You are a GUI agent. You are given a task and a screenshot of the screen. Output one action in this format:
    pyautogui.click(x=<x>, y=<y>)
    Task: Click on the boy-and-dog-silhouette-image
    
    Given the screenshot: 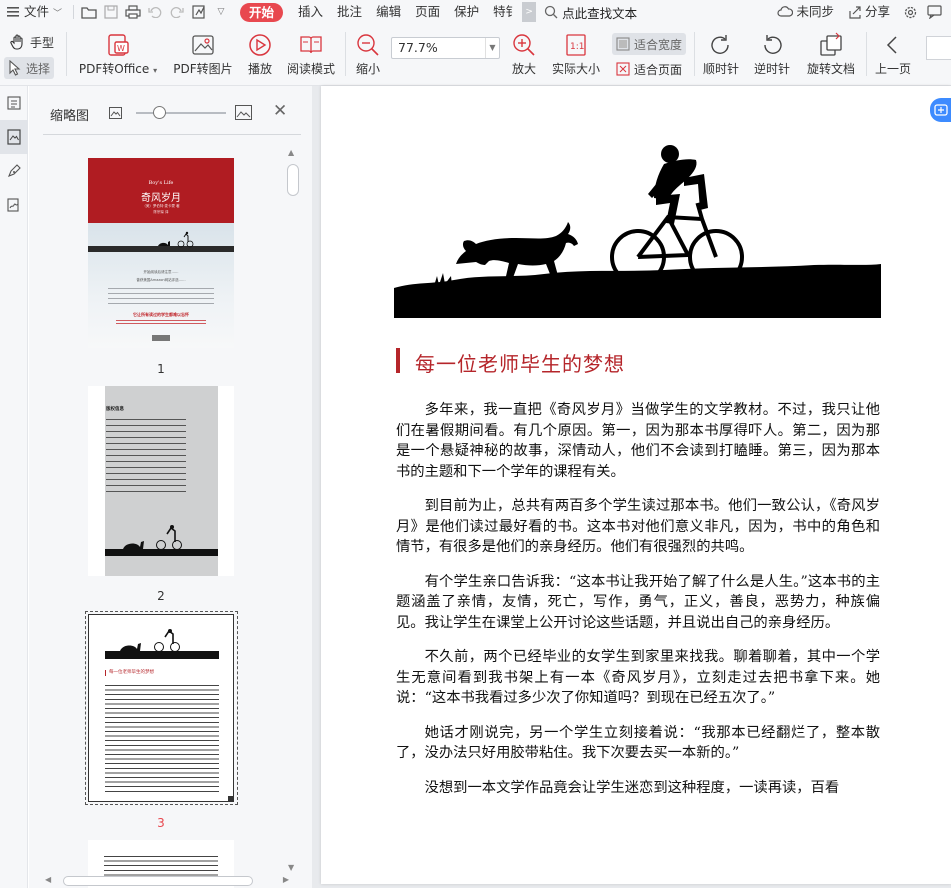 What is the action you would take?
    pyautogui.click(x=637, y=231)
    